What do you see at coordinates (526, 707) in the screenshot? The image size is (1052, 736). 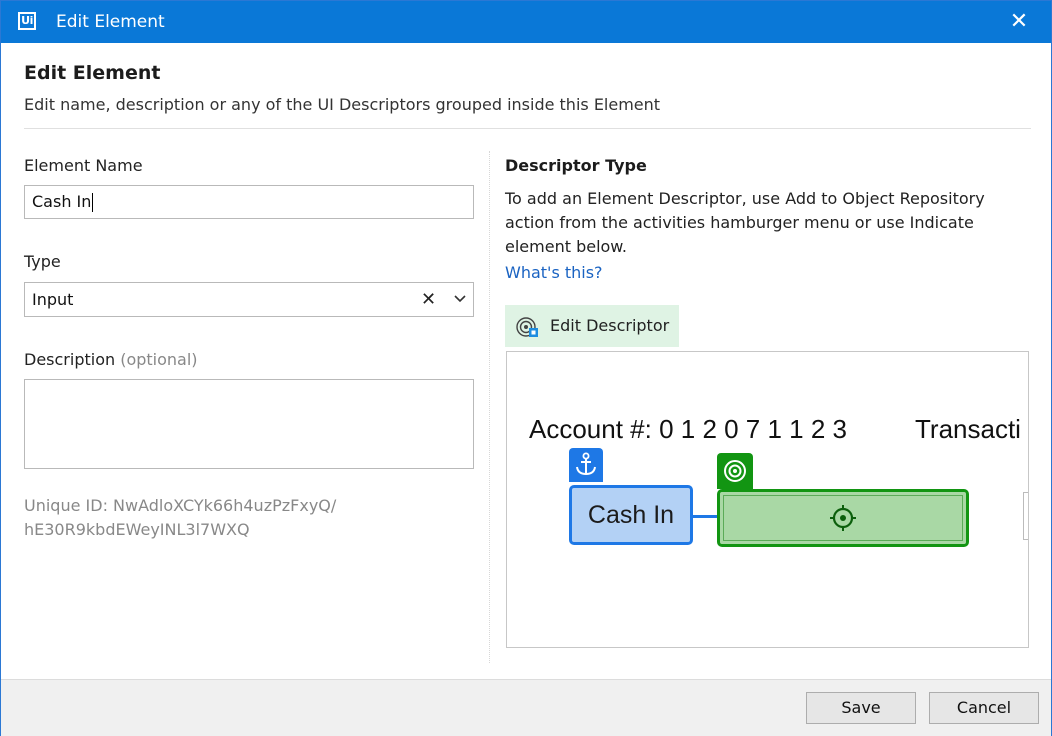 I see `dialog-footer: Save Cancel` at bounding box center [526, 707].